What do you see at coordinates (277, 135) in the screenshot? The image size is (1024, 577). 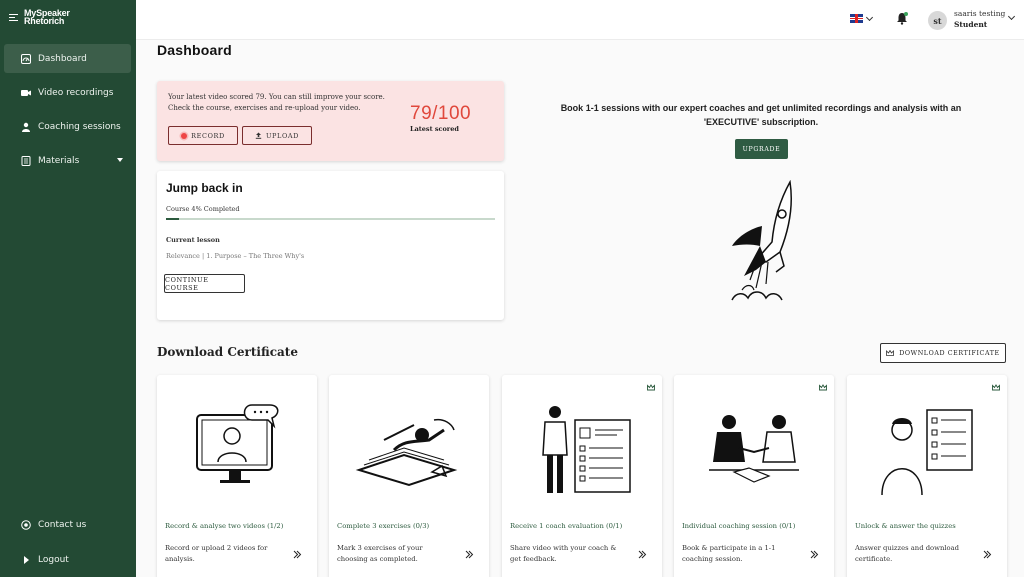 I see `upload-button: UPLOAD` at bounding box center [277, 135].